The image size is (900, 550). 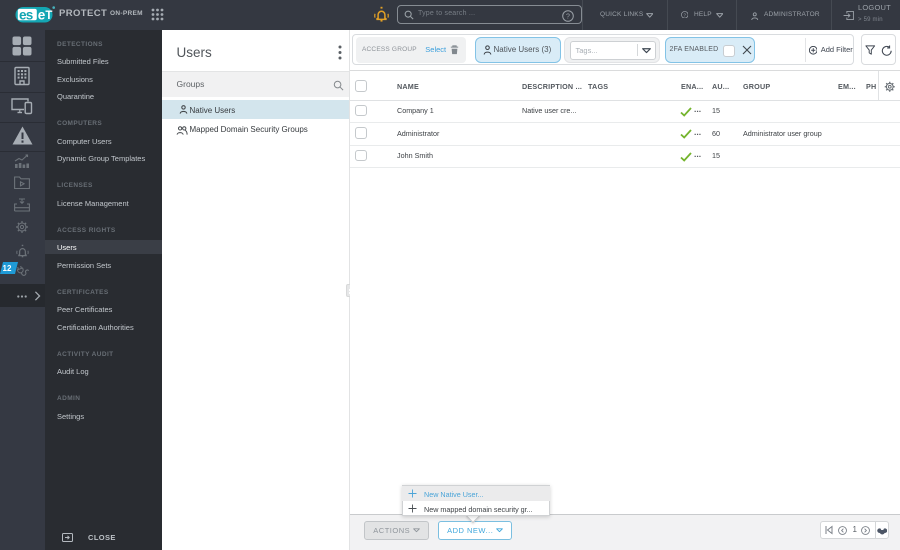 I want to click on svg-text: es, so click(x=26, y=14).